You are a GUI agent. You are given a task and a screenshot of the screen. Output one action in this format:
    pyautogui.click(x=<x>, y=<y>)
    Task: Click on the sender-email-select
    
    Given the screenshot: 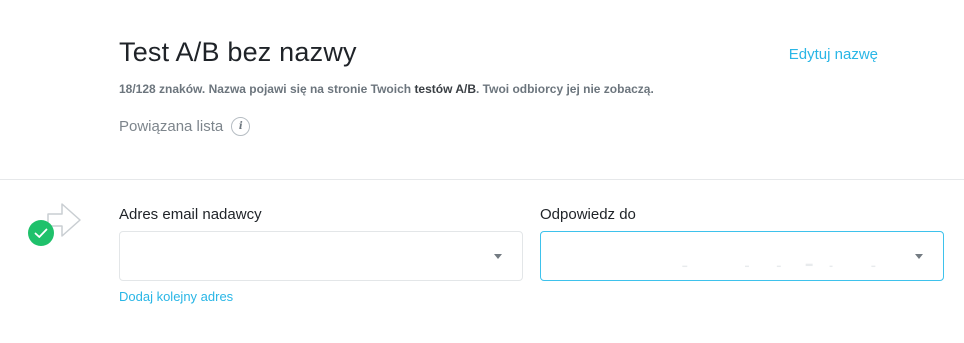 What is the action you would take?
    pyautogui.click(x=321, y=256)
    